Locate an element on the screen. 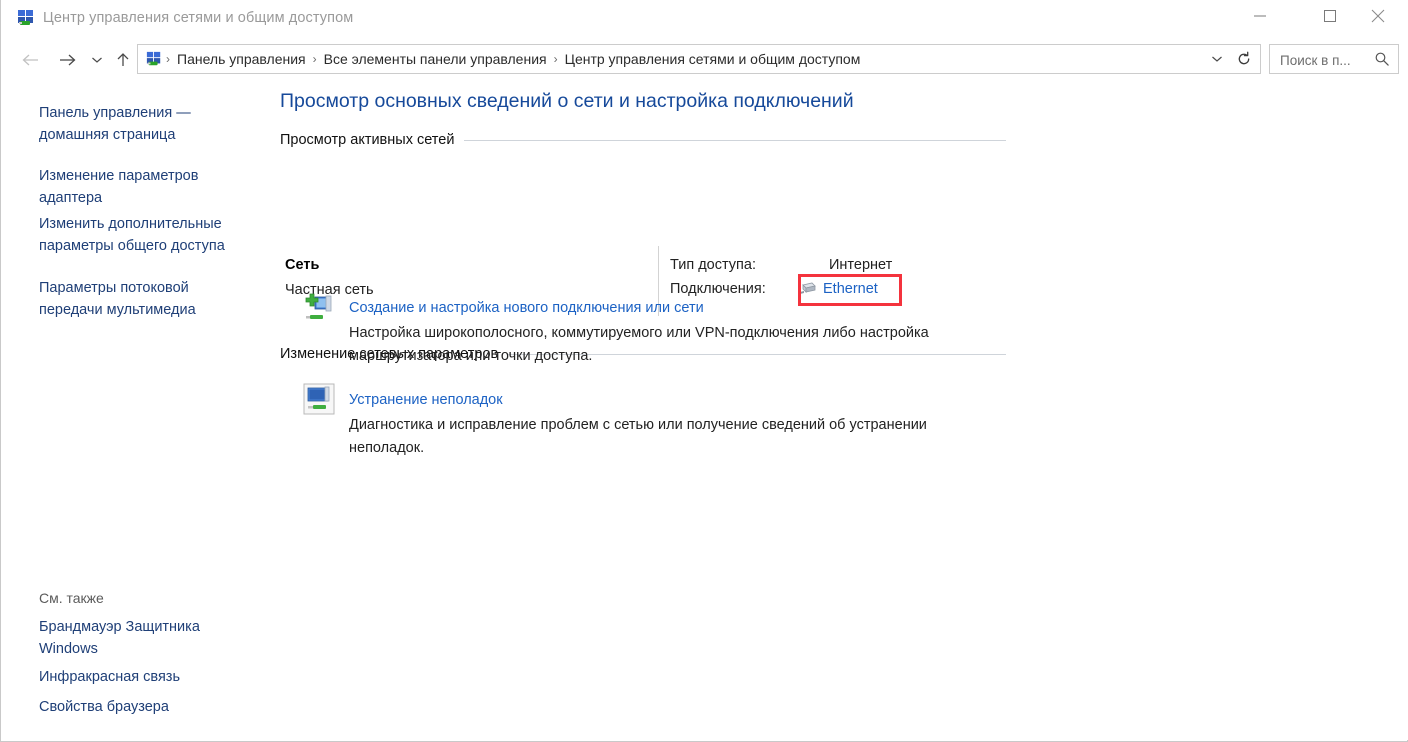 Image resolution: width=1408 pixels, height=742 pixels. see-also-label: См. также is located at coordinates (71, 598).